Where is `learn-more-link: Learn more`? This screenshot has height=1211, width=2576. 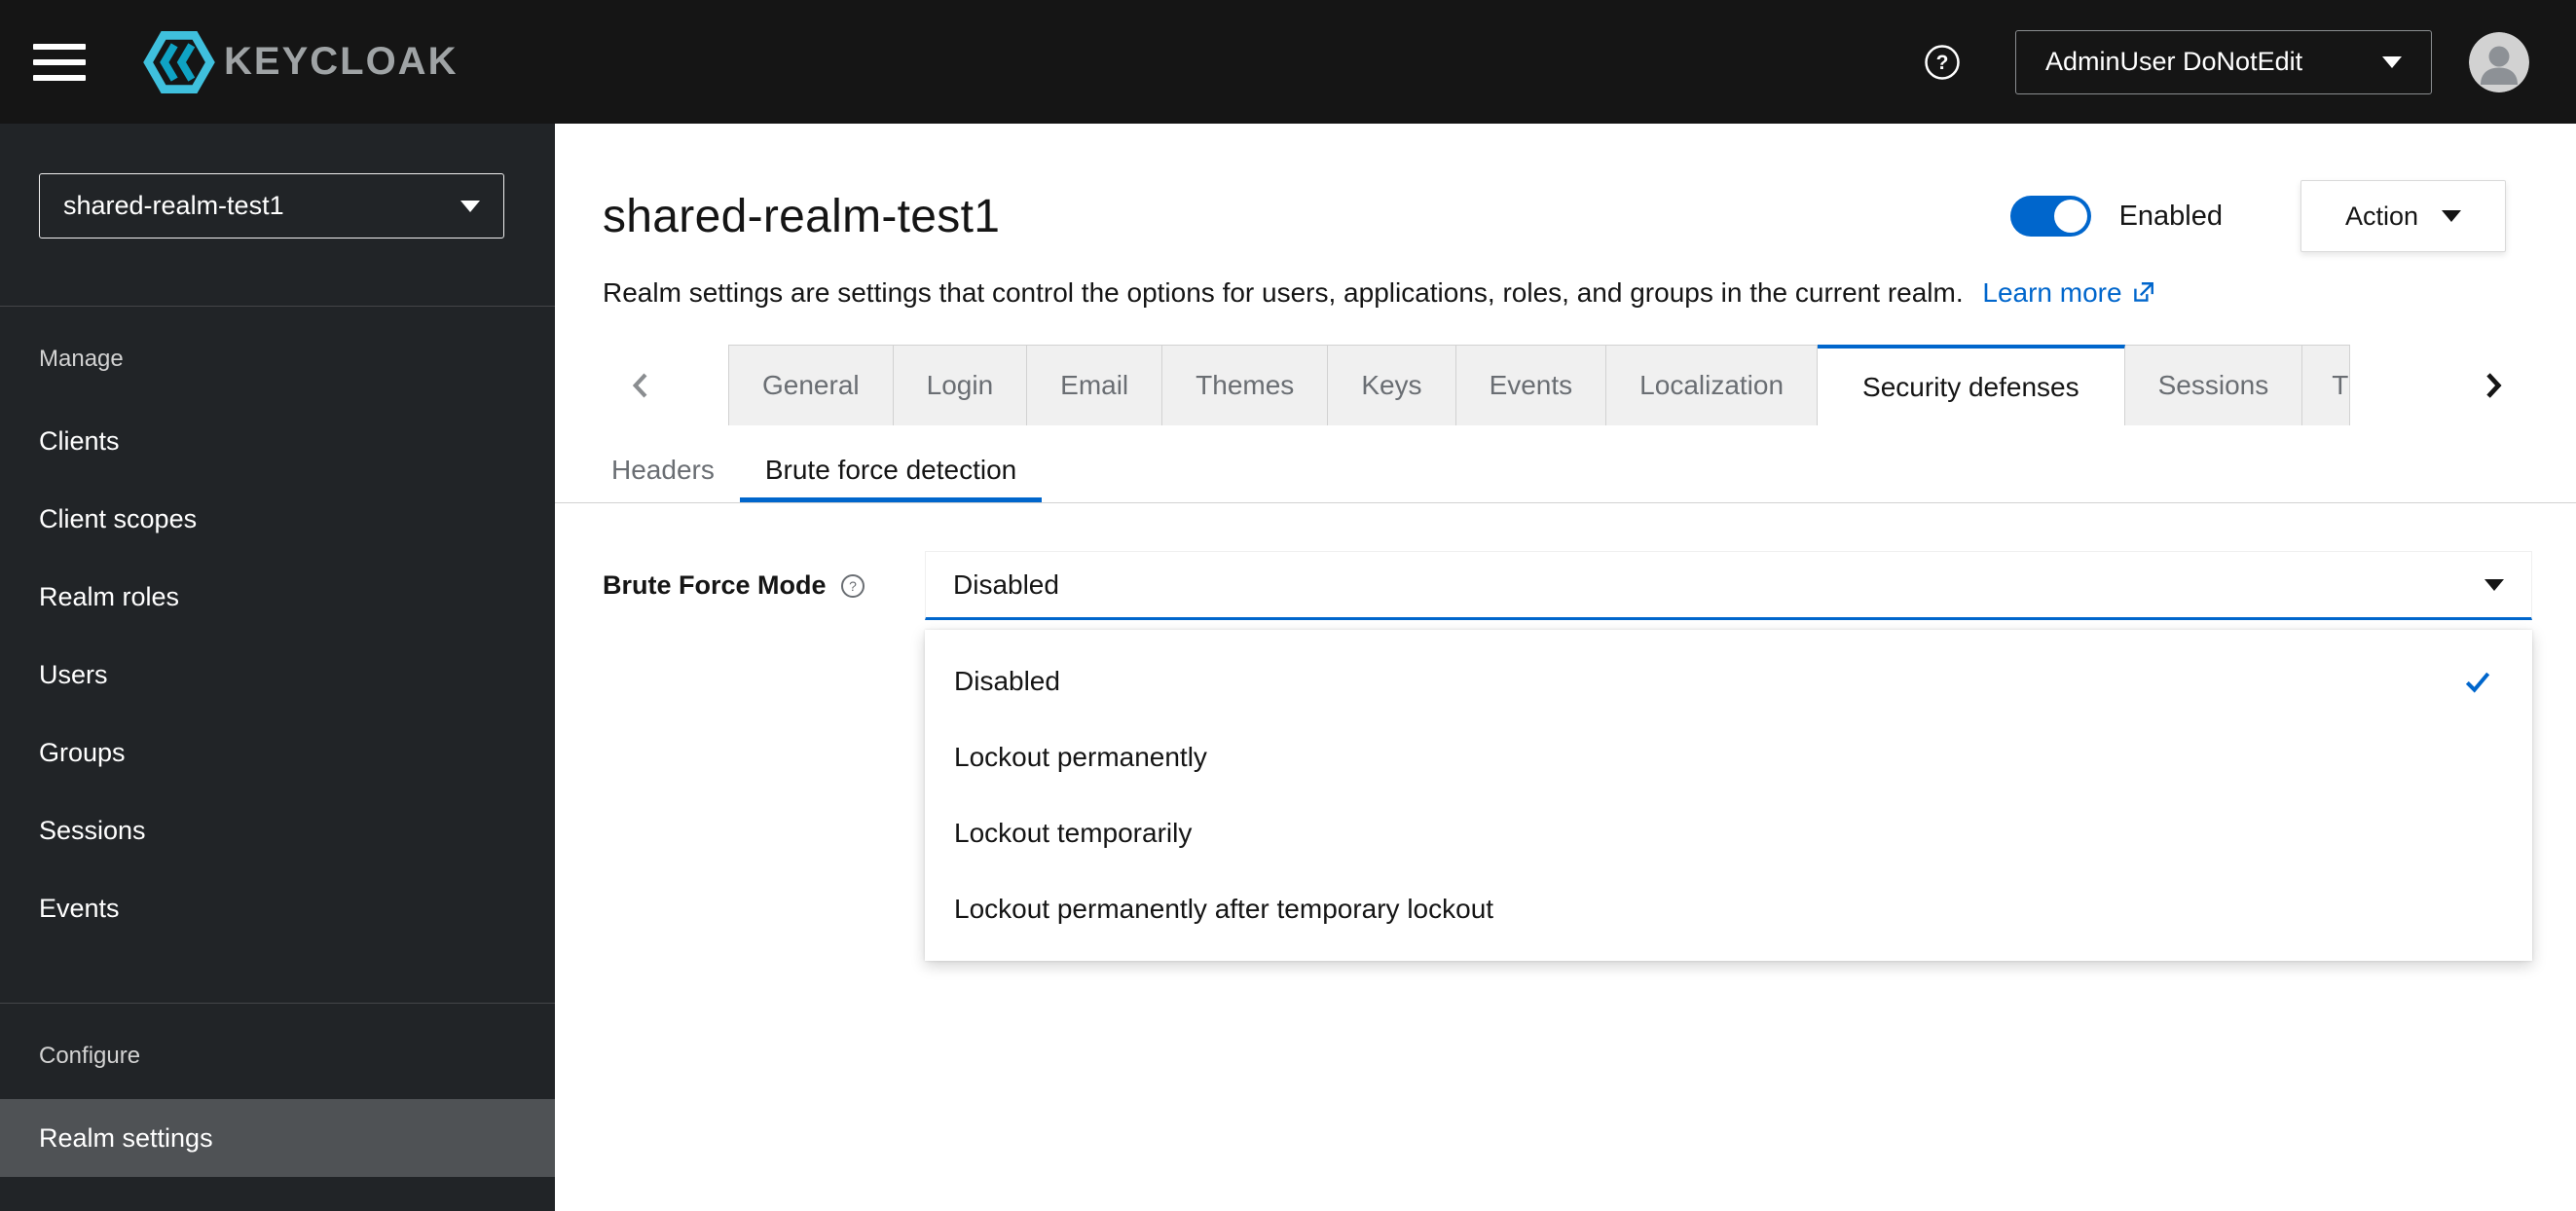 learn-more-link: Learn more is located at coordinates (2068, 293).